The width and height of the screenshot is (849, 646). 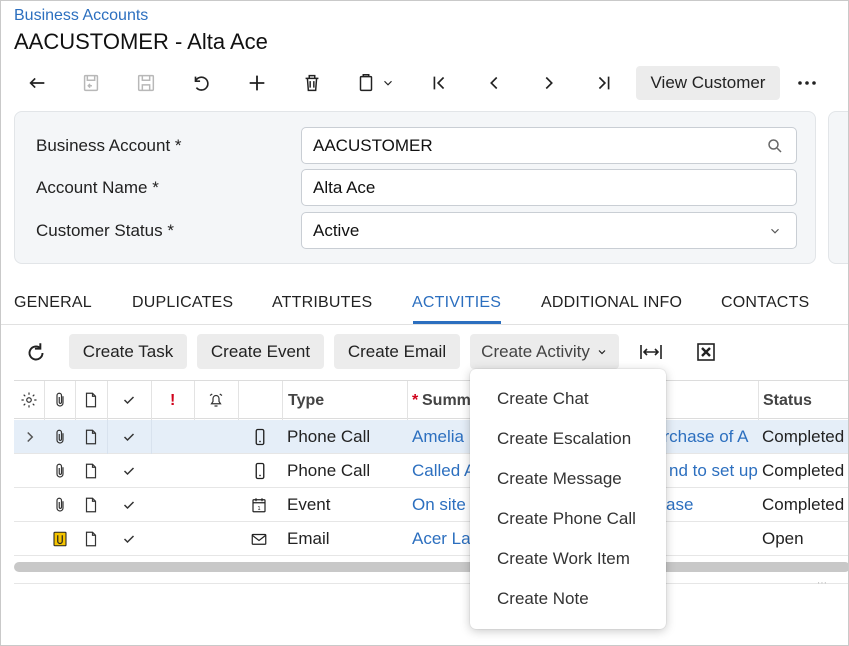 What do you see at coordinates (216, 400) in the screenshot?
I see `reminder-icon` at bounding box center [216, 400].